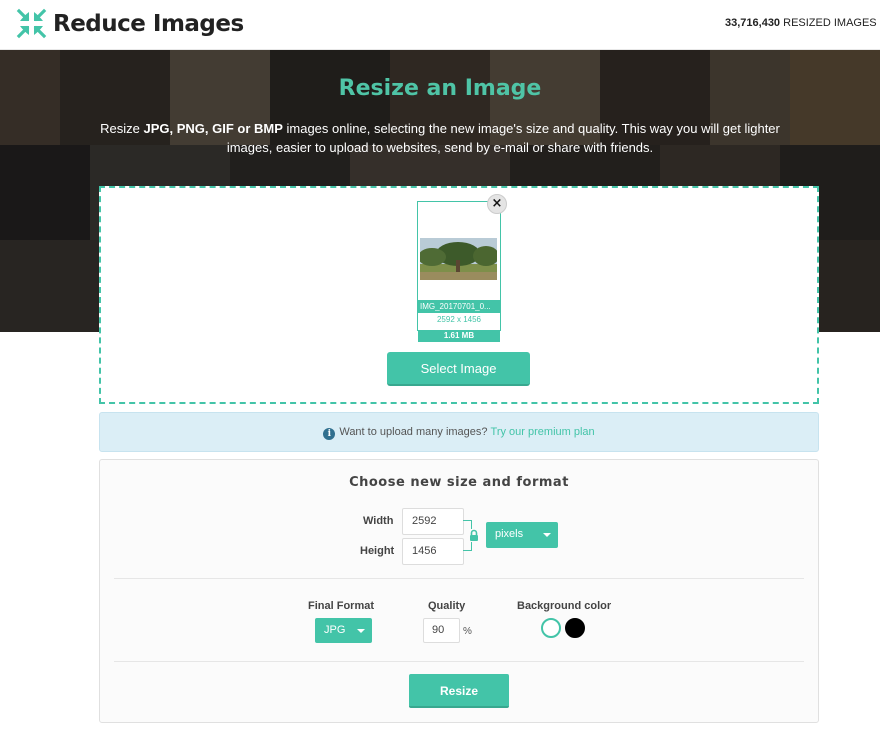 This screenshot has height=729, width=880. Describe the element at coordinates (447, 606) in the screenshot. I see `quality-label: Quality` at that location.